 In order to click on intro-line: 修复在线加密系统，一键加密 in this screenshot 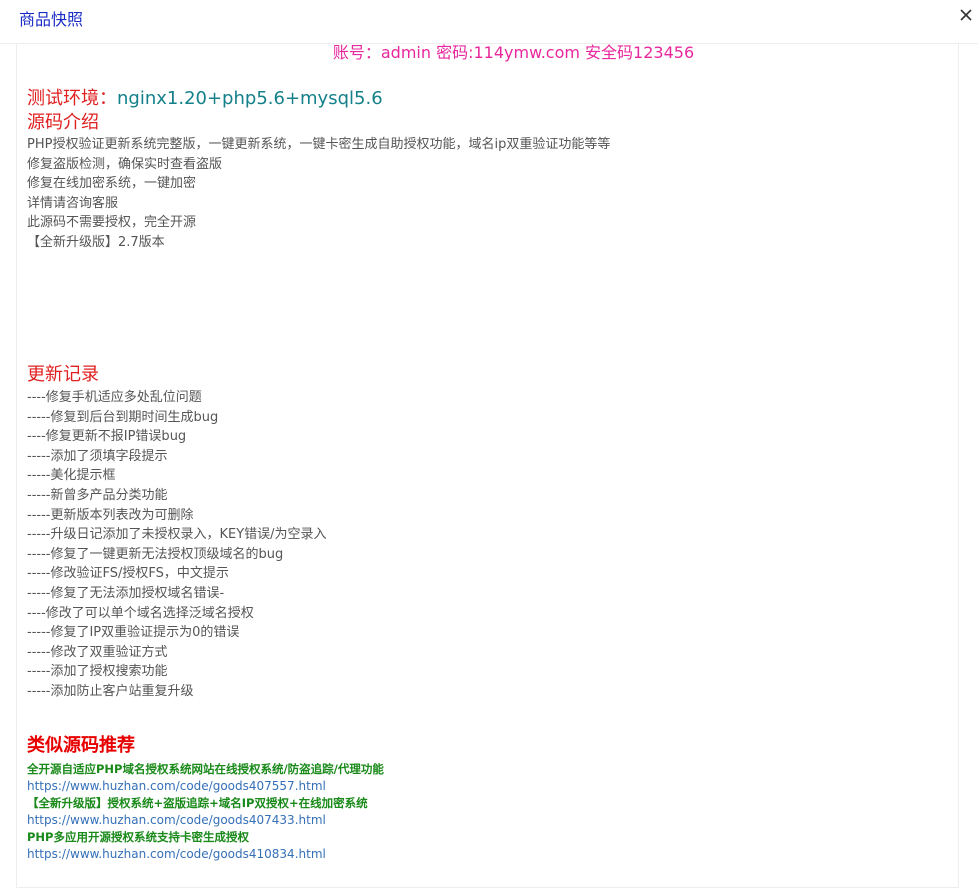, I will do `click(112, 184)`.